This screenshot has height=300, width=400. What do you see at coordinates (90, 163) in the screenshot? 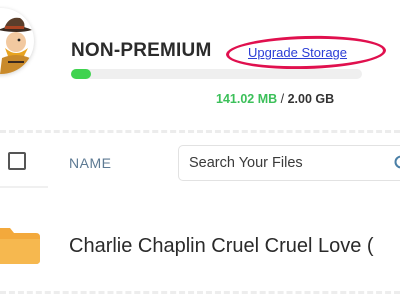
I see `name-column-header: NAME` at bounding box center [90, 163].